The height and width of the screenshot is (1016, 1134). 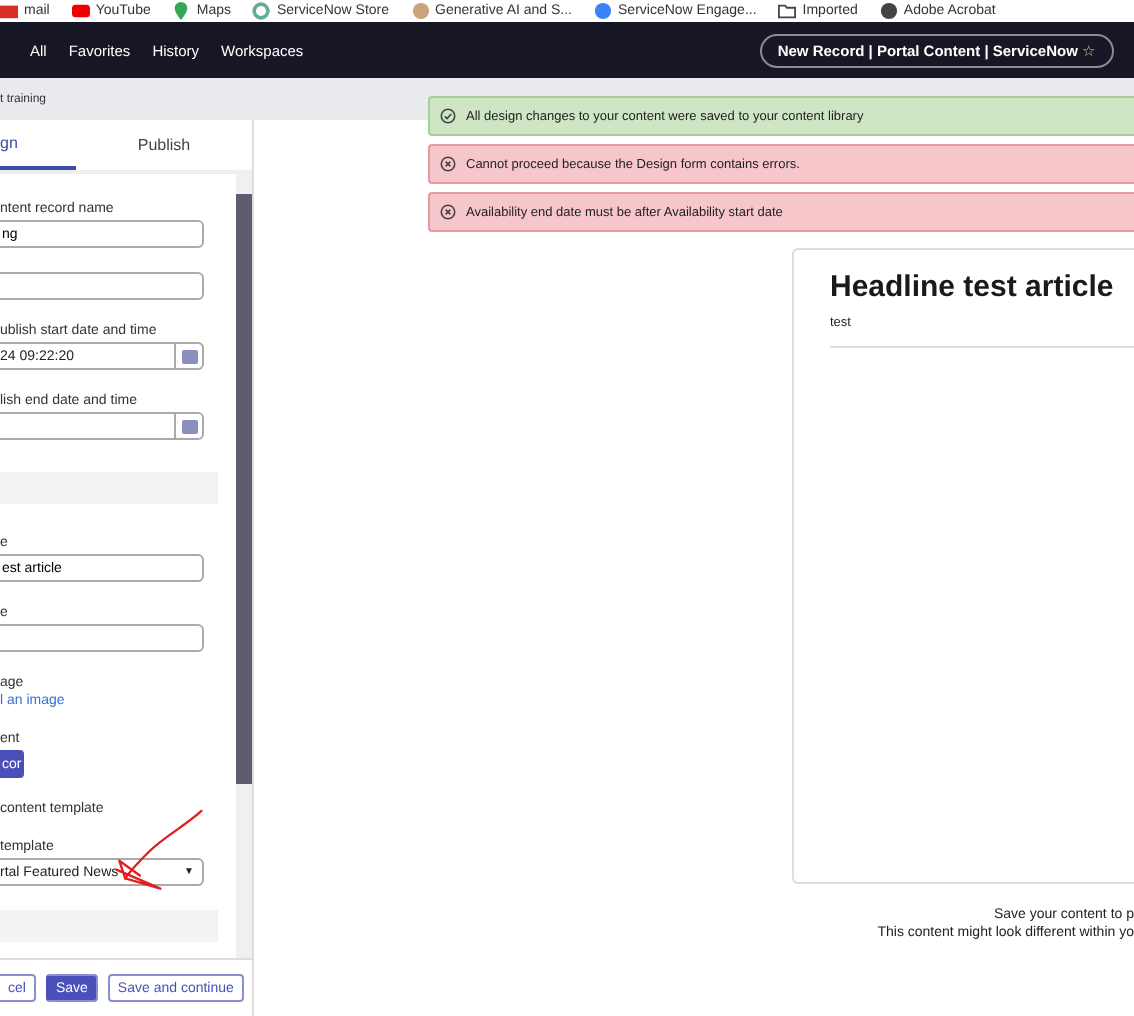 I want to click on ring-icon, so click(x=261, y=11).